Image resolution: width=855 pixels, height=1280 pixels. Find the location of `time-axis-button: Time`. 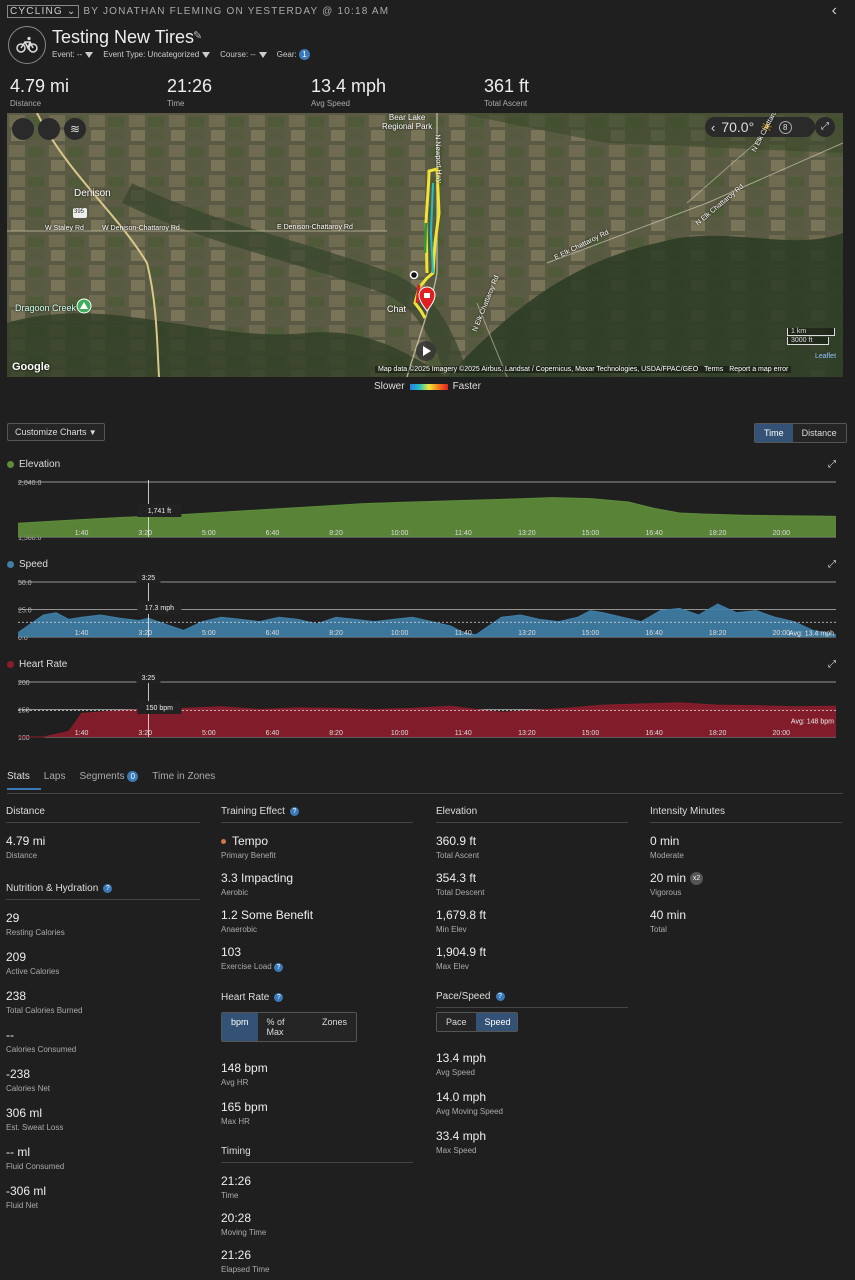

time-axis-button: Time is located at coordinates (774, 433).